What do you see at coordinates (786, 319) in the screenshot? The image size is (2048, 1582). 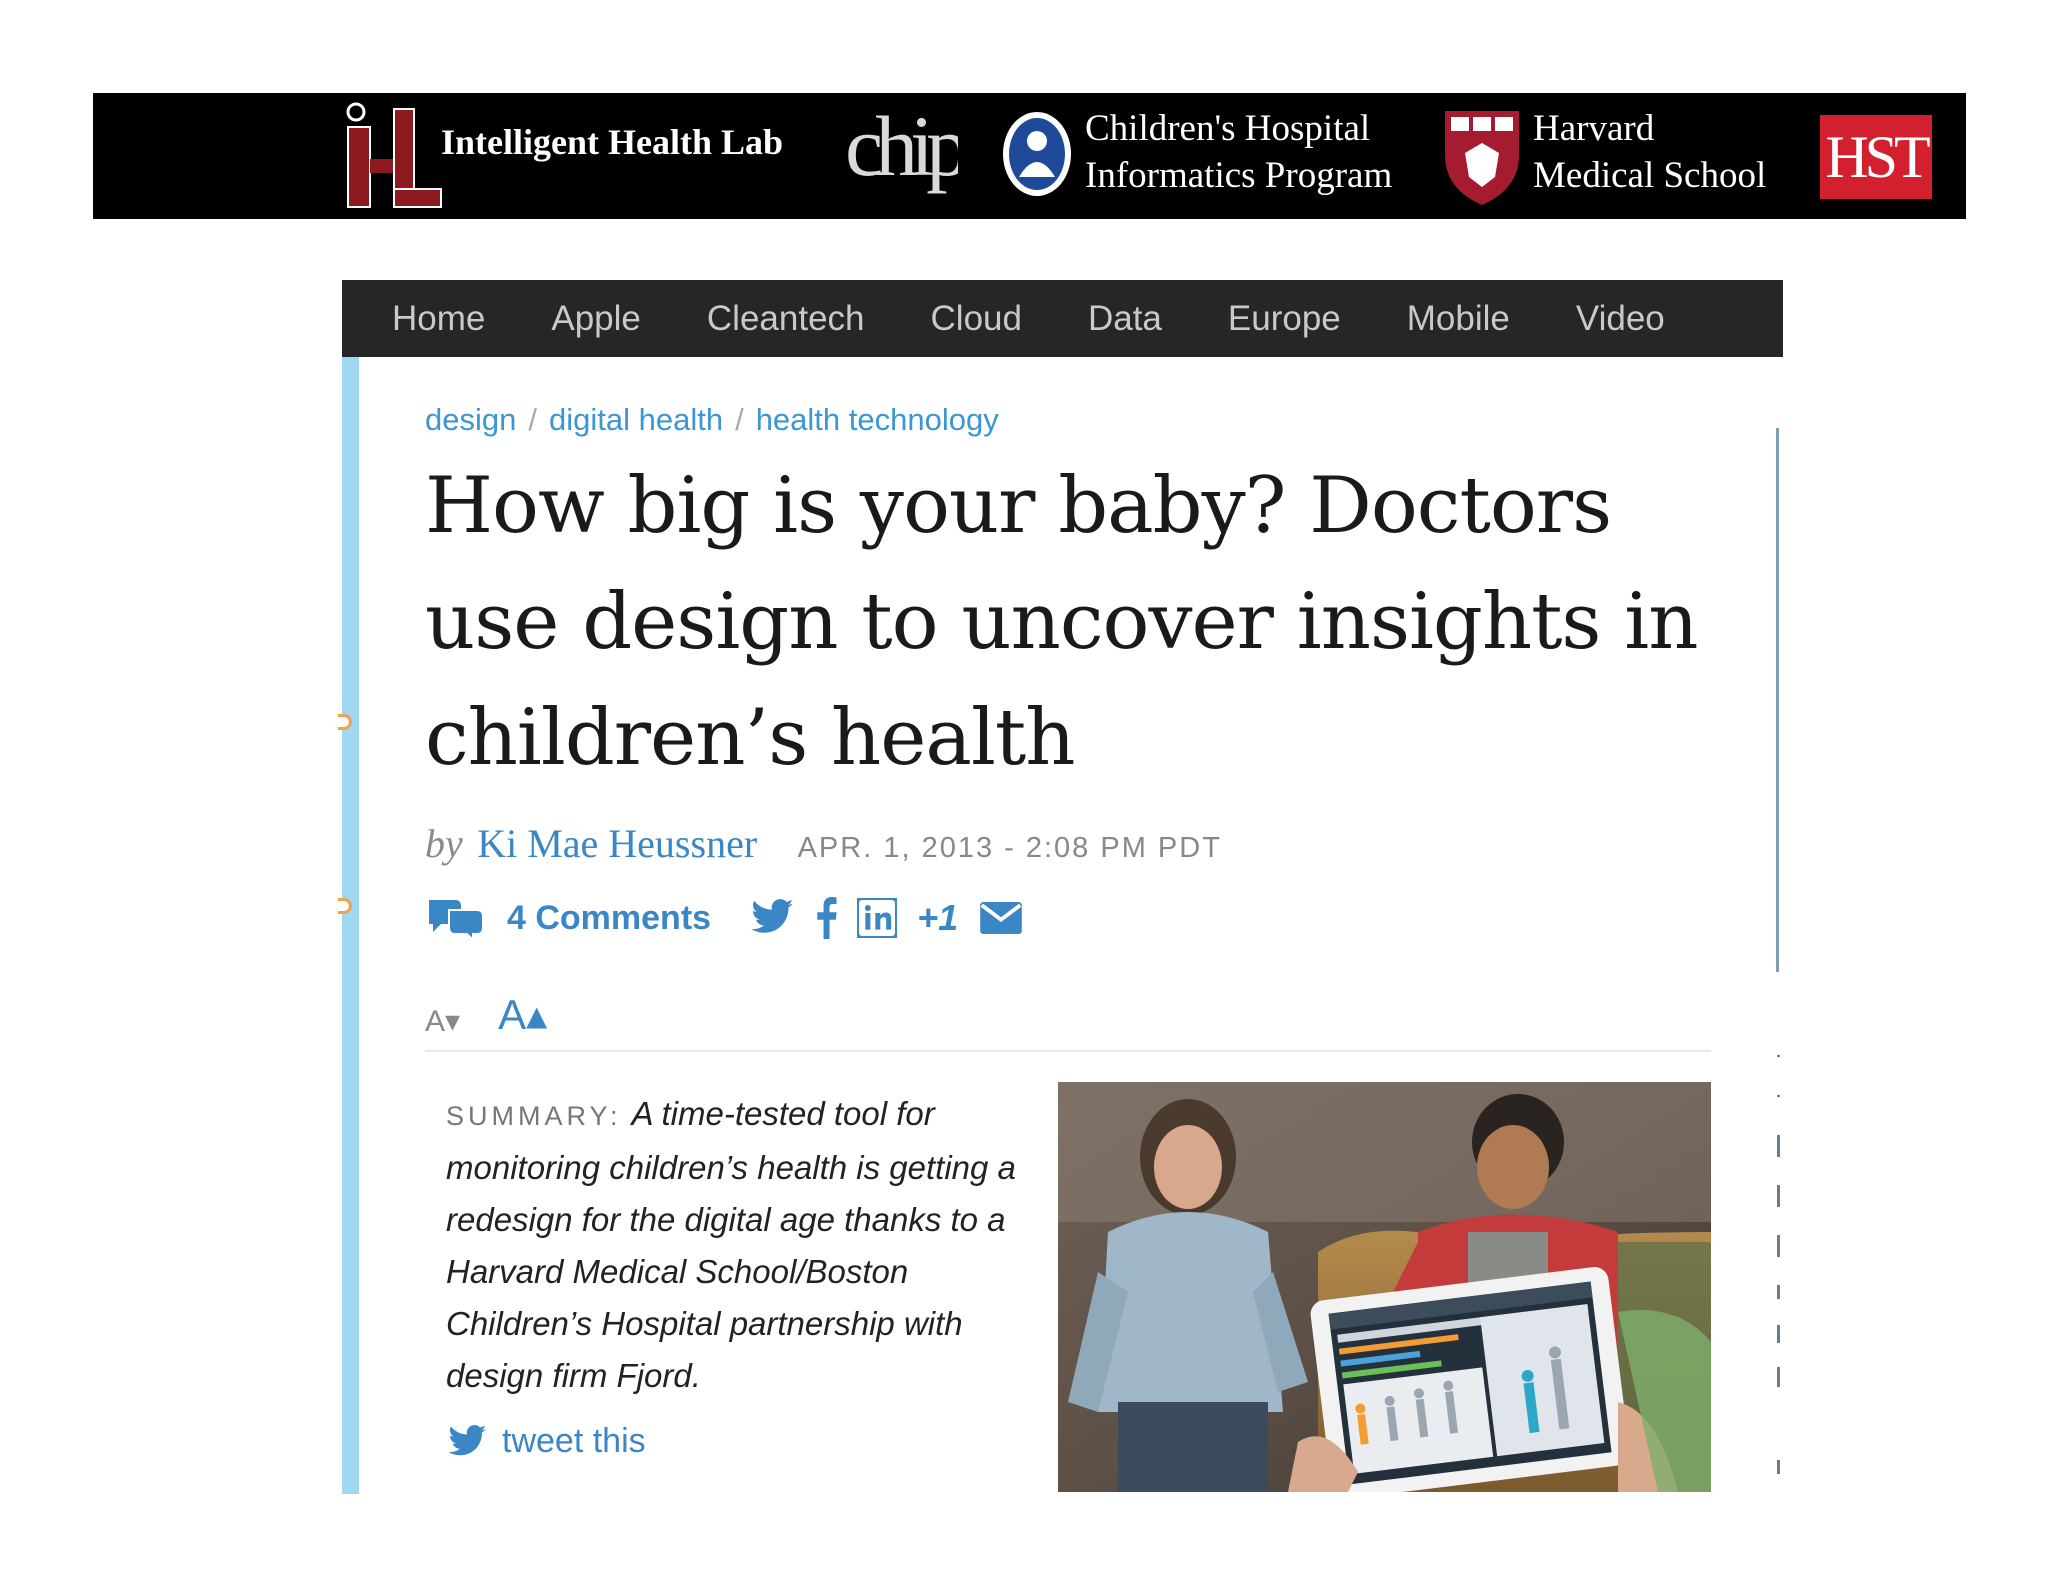 I see `nav-item-cleantech: Cleantech` at bounding box center [786, 319].